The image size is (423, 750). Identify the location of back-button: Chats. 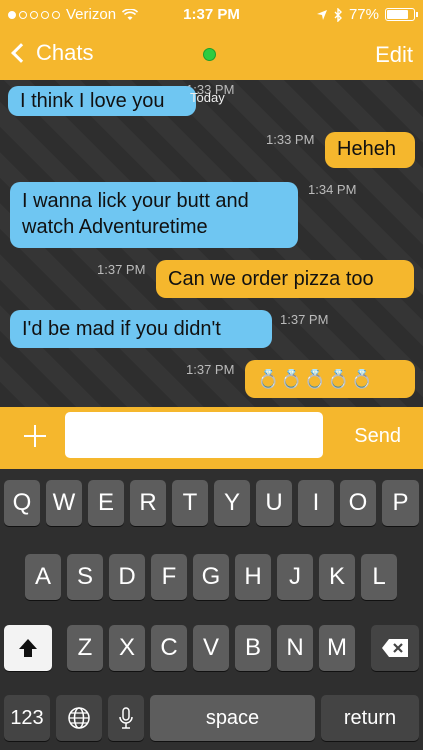
(50, 53).